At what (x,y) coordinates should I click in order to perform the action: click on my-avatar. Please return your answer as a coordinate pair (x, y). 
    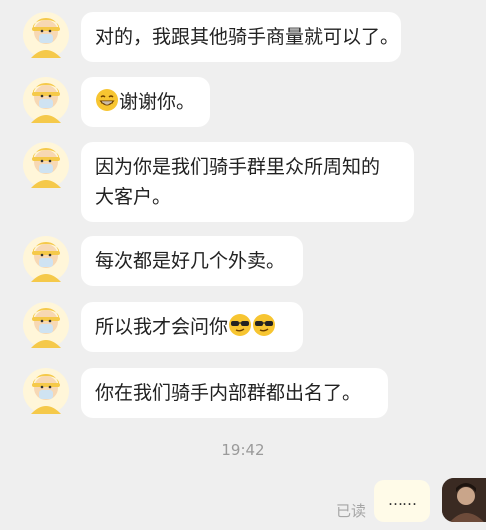
    Looking at the image, I should click on (464, 500).